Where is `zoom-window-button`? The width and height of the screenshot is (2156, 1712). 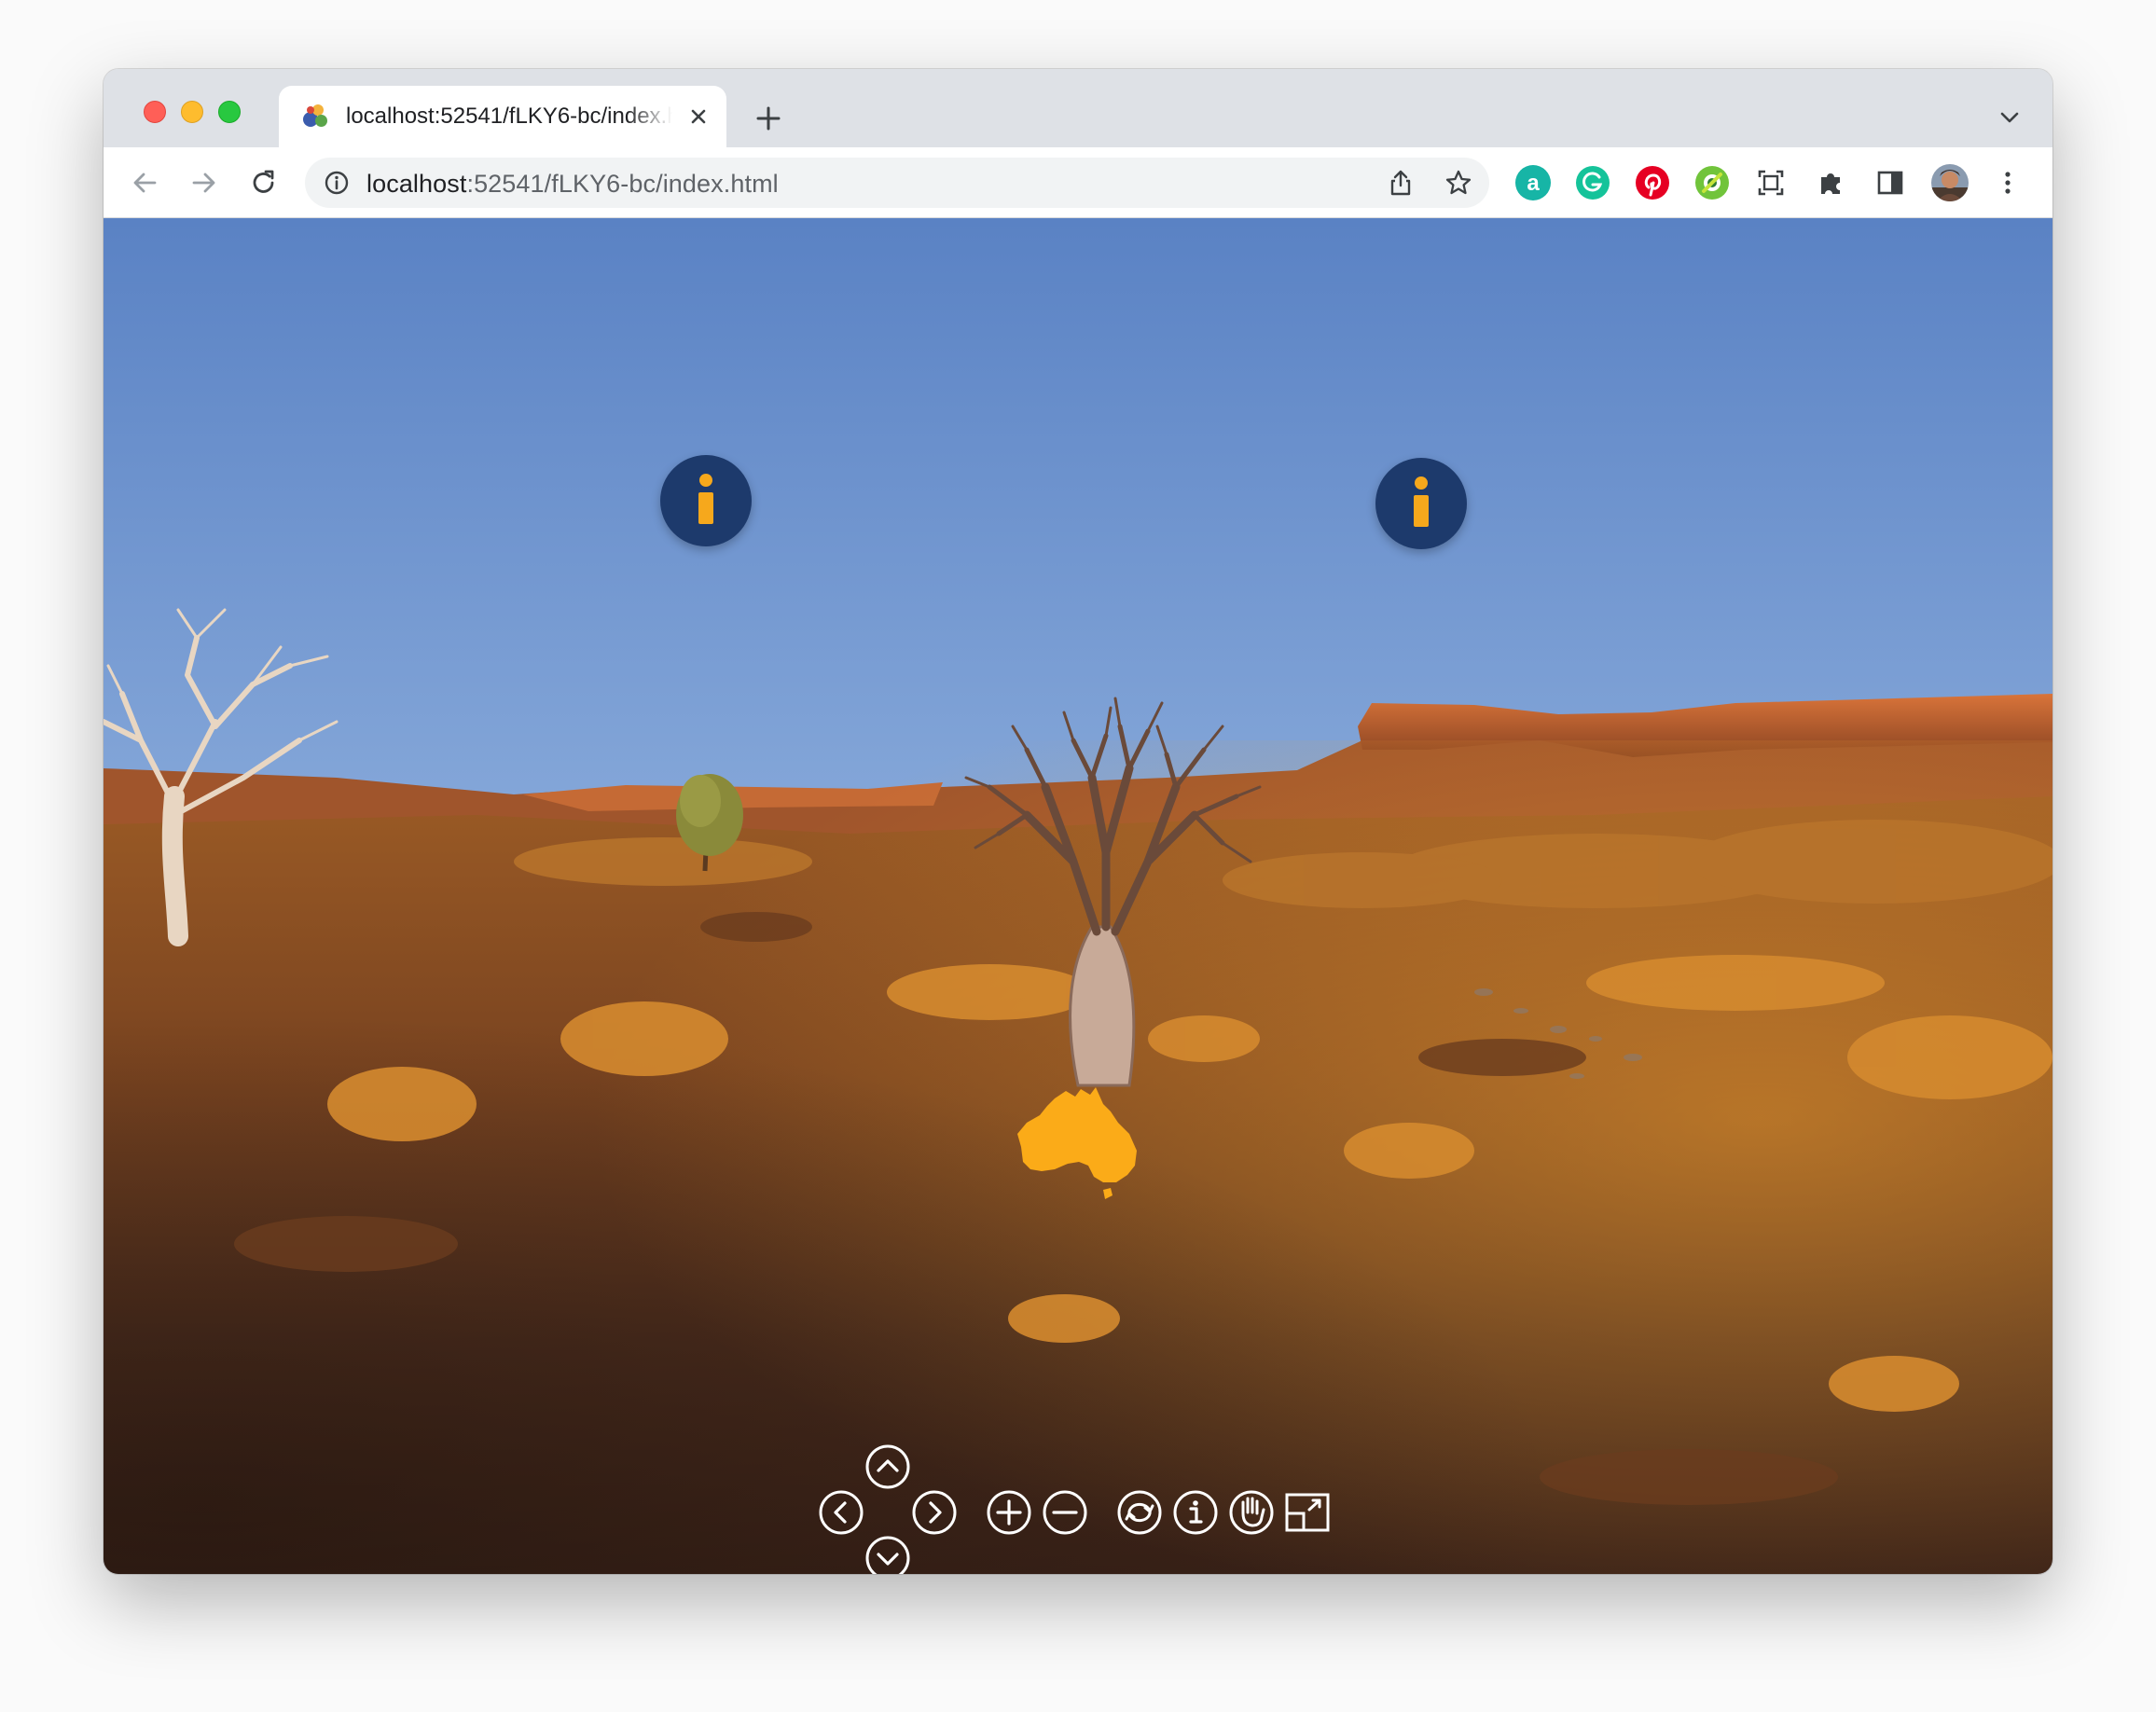 zoom-window-button is located at coordinates (229, 112).